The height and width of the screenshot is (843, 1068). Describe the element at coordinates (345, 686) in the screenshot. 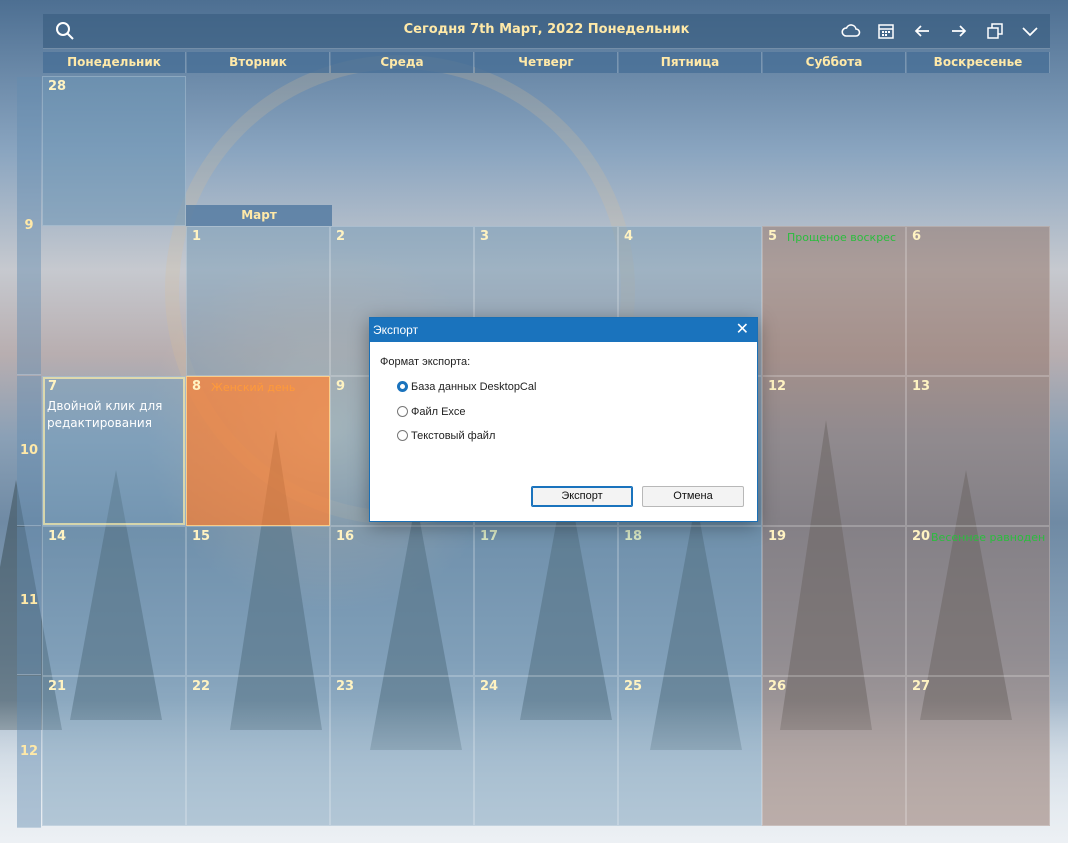

I see `day-number: 23` at that location.